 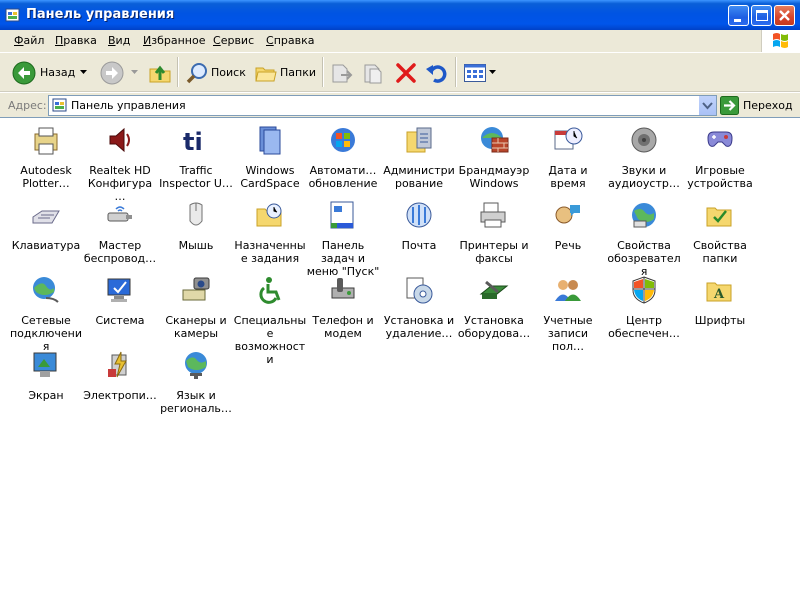 I want to click on menu-view: Вид, so click(x=119, y=40).